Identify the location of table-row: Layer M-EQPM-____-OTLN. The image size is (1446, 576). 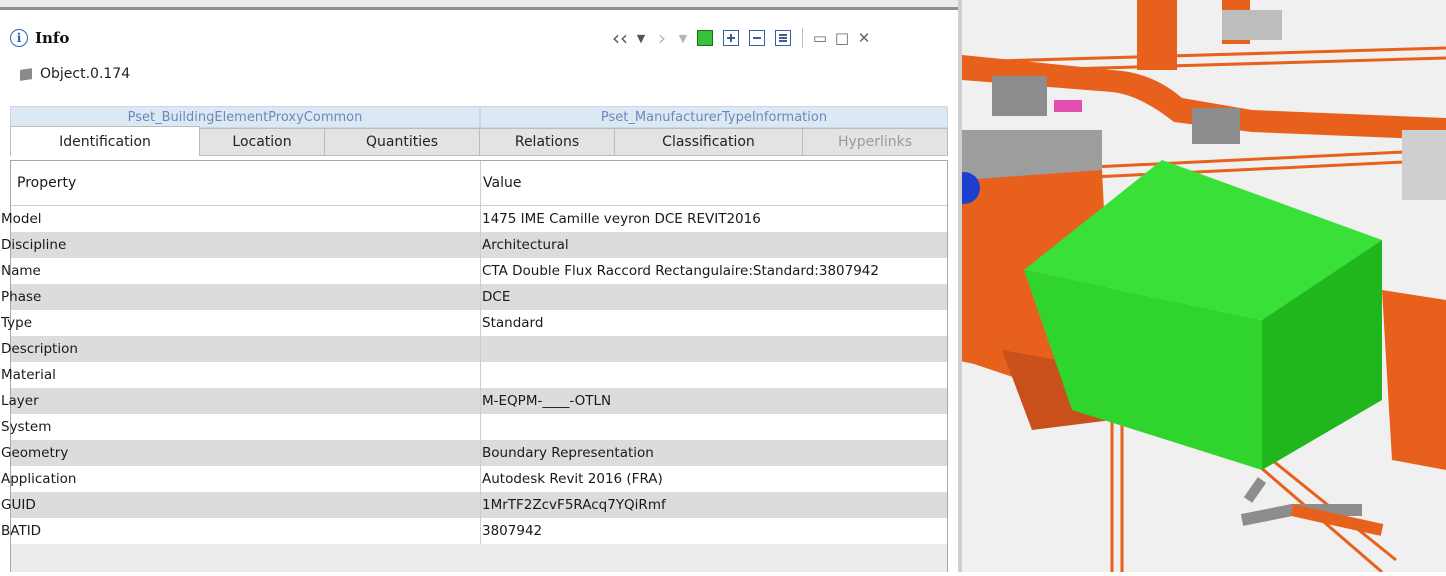
(474, 401).